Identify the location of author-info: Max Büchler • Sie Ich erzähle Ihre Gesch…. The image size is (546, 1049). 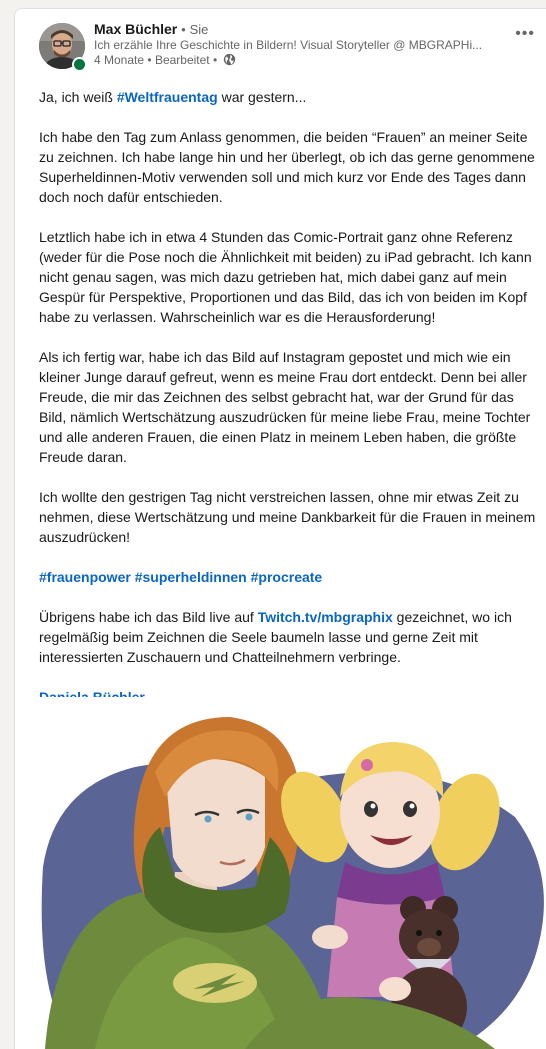
(305, 45).